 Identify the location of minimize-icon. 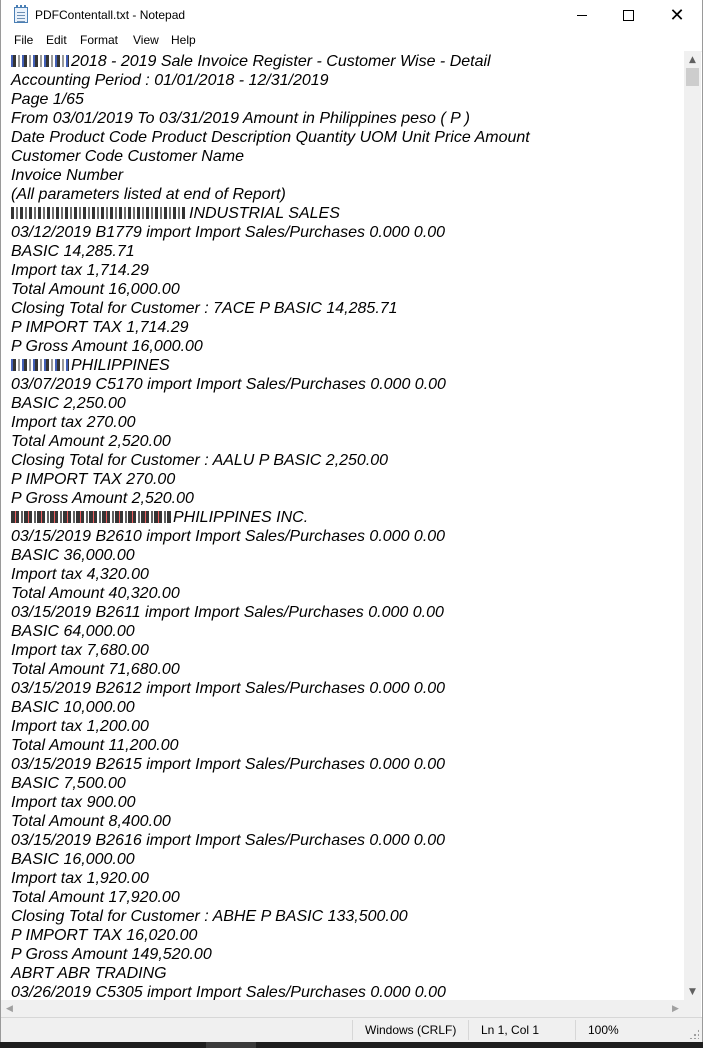
(582, 15).